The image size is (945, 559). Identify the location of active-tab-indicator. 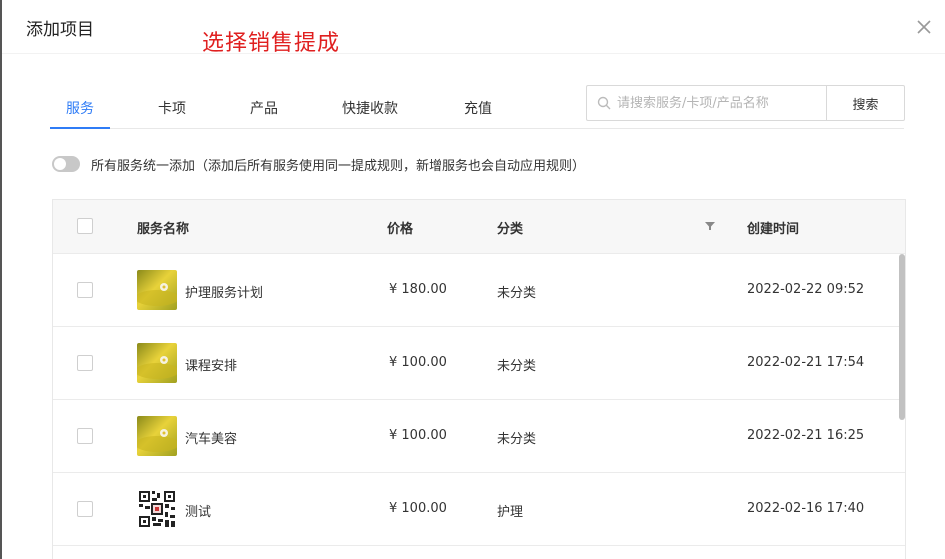
(80, 128).